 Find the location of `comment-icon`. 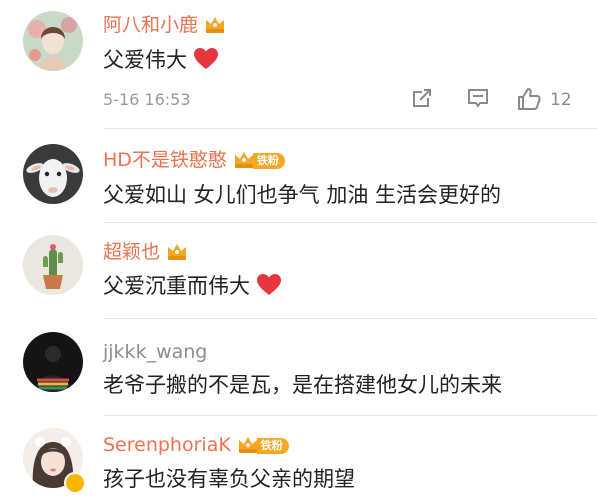

comment-icon is located at coordinates (478, 98).